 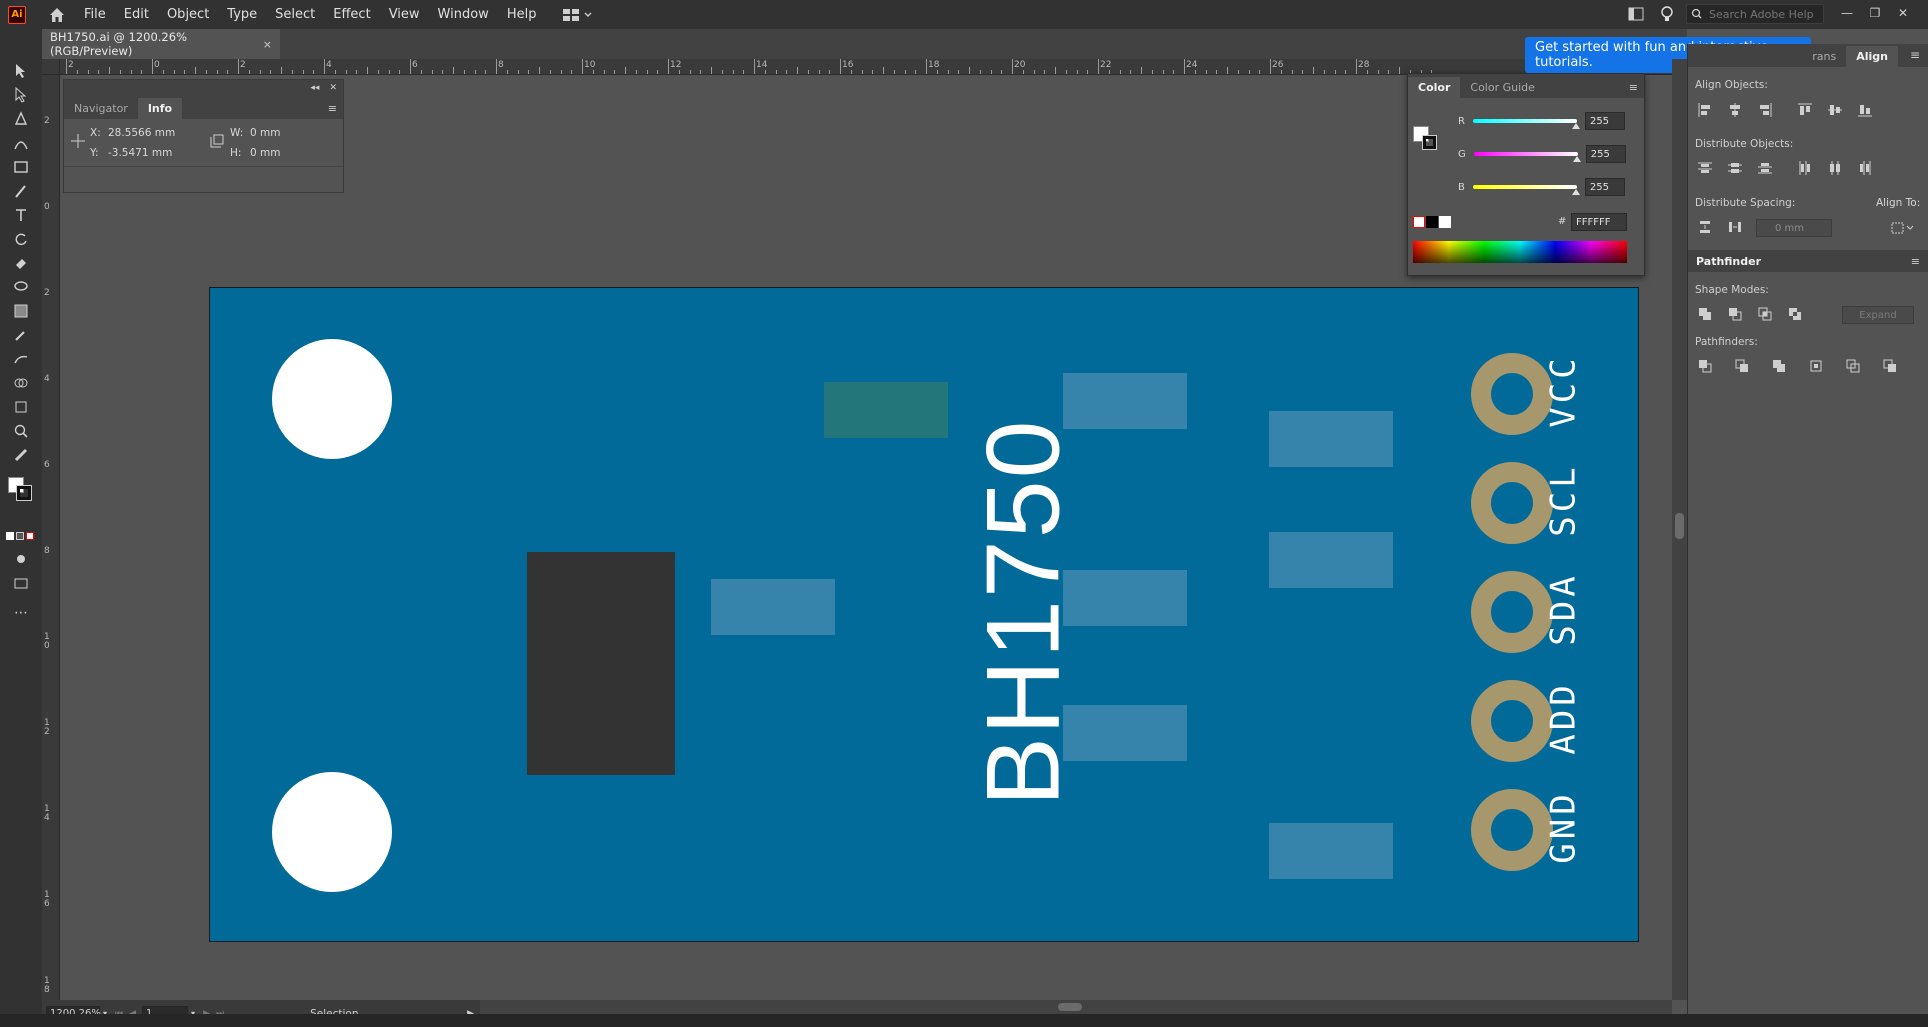 I want to click on tab-color-guide: Color Guide, so click(x=1502, y=87).